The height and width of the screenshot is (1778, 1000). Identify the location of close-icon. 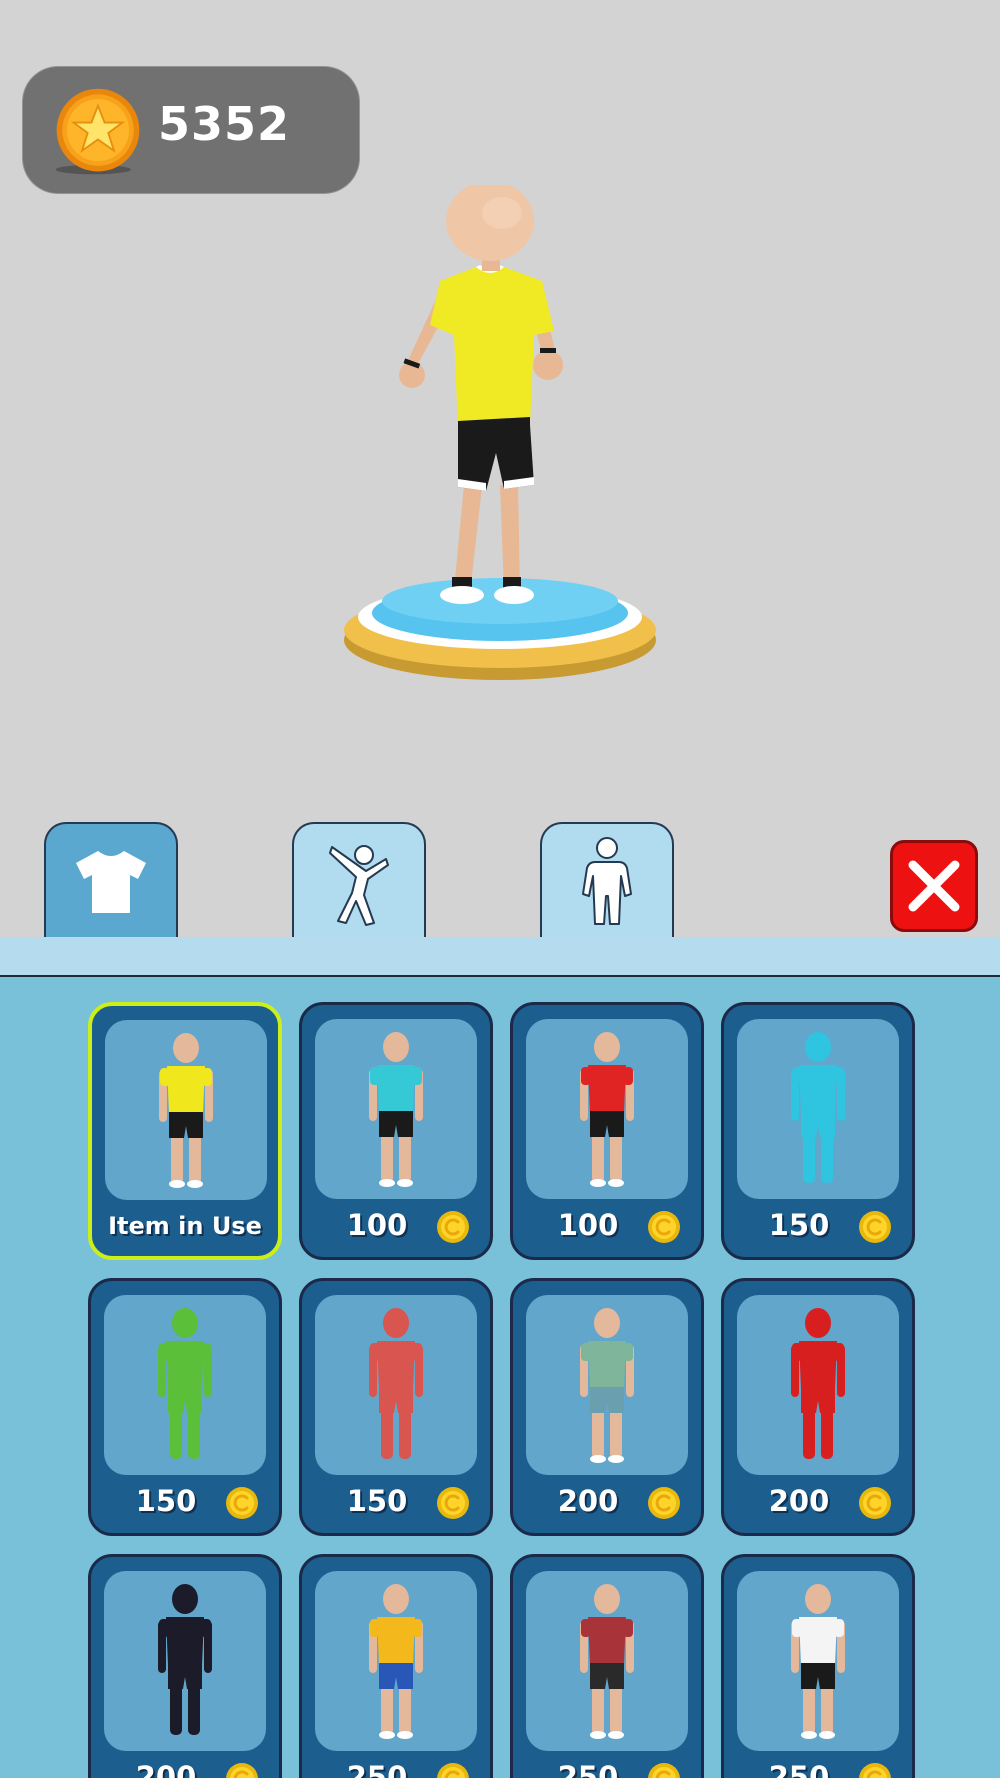
(934, 886).